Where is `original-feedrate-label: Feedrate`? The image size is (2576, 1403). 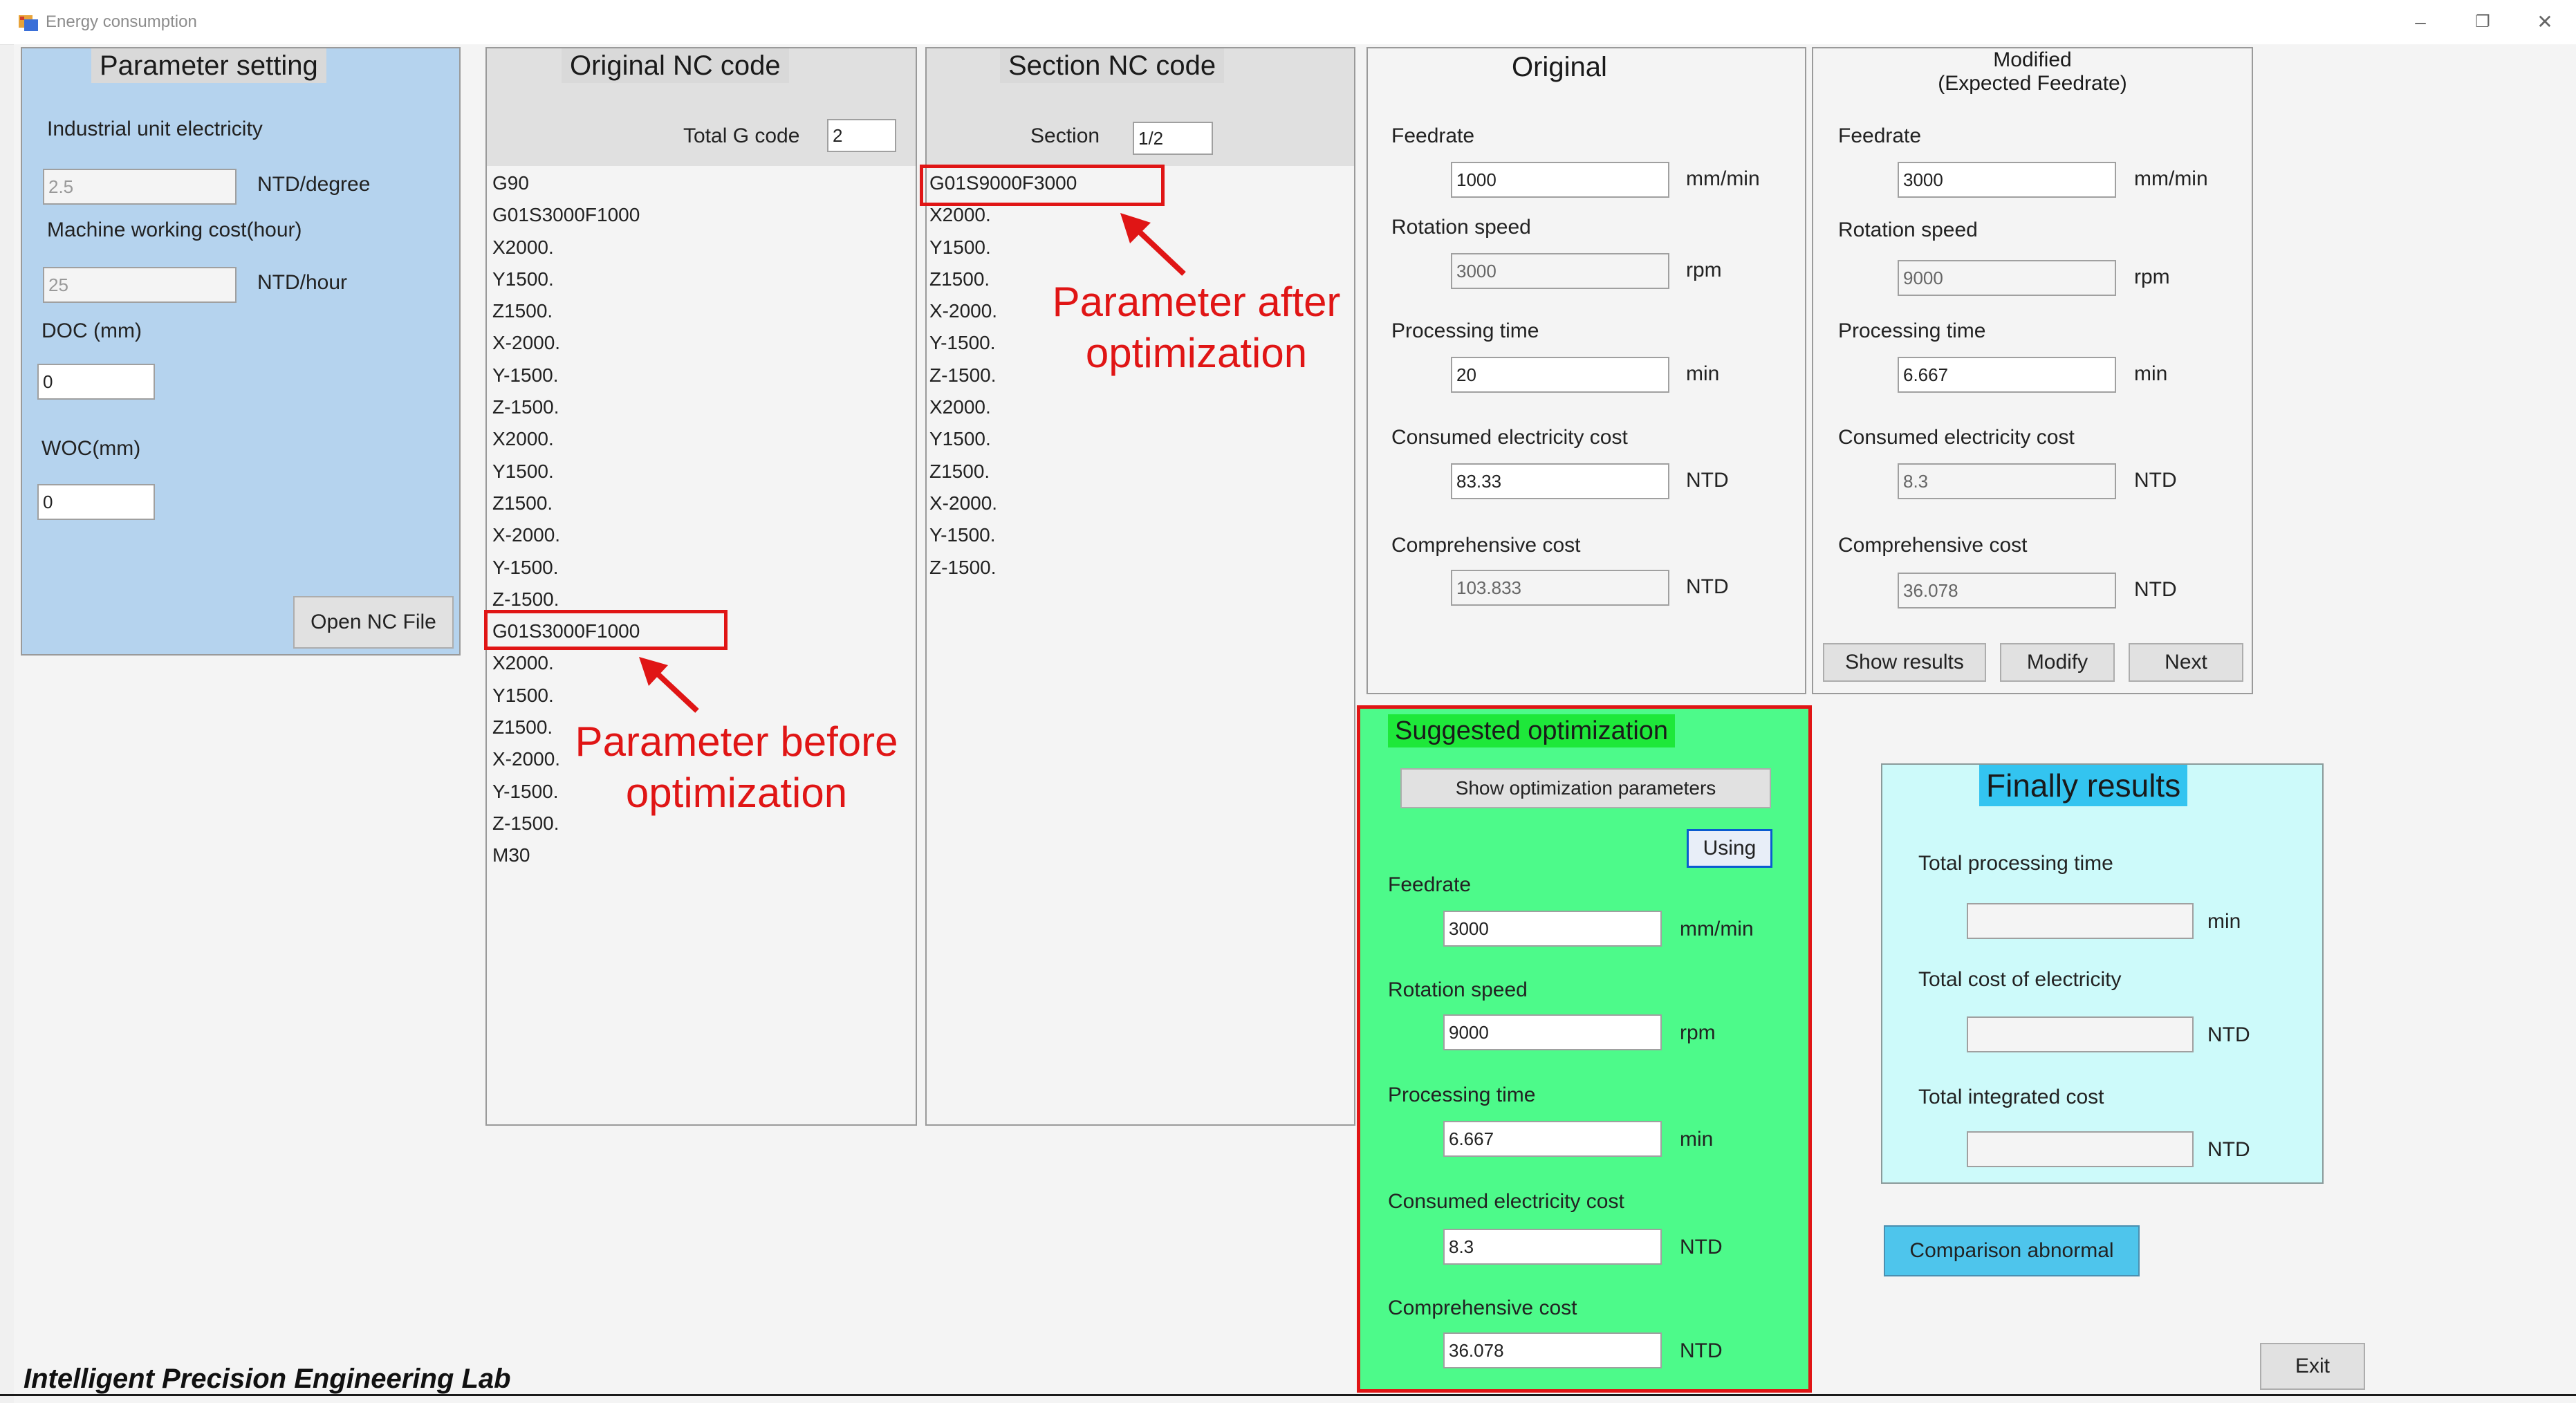
original-feedrate-label: Feedrate is located at coordinates (1433, 135).